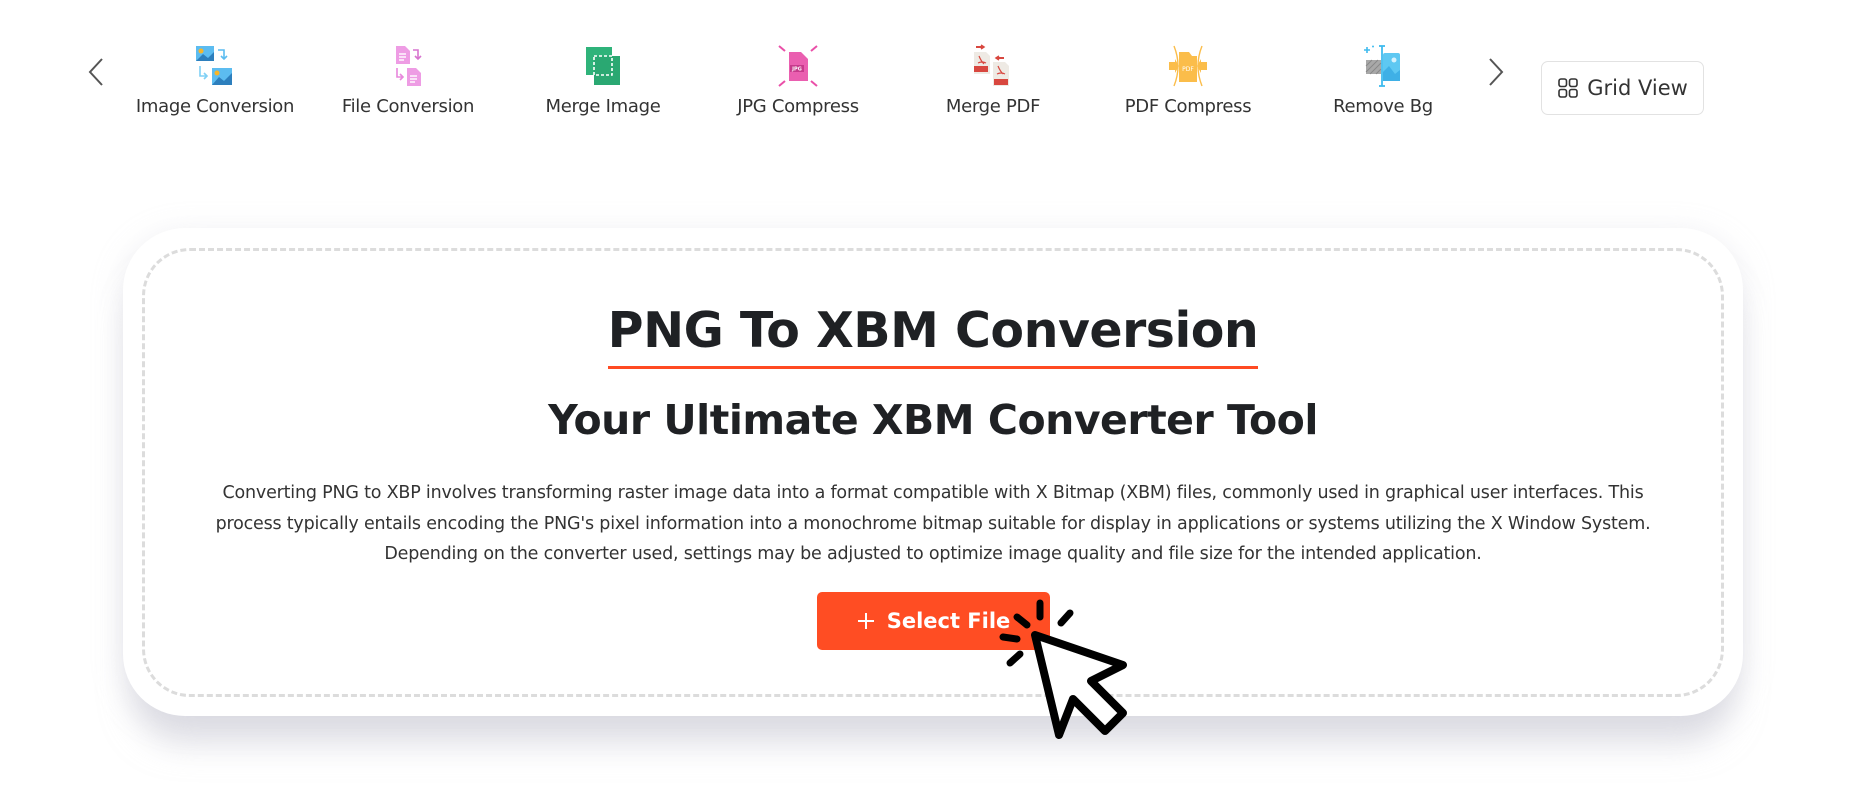 The image size is (1849, 807). What do you see at coordinates (603, 66) in the screenshot?
I see `merge-image-icon` at bounding box center [603, 66].